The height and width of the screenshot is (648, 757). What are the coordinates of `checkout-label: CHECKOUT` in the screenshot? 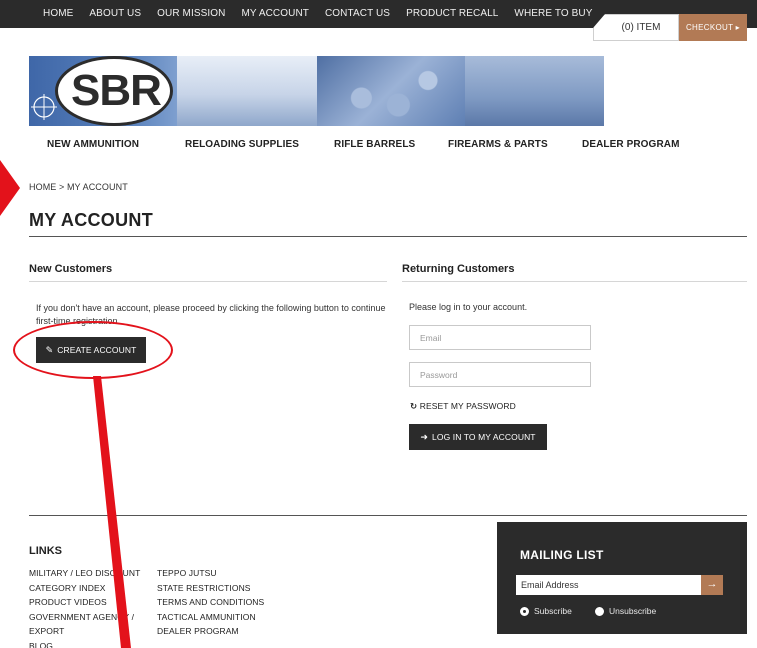 It's located at (709, 27).